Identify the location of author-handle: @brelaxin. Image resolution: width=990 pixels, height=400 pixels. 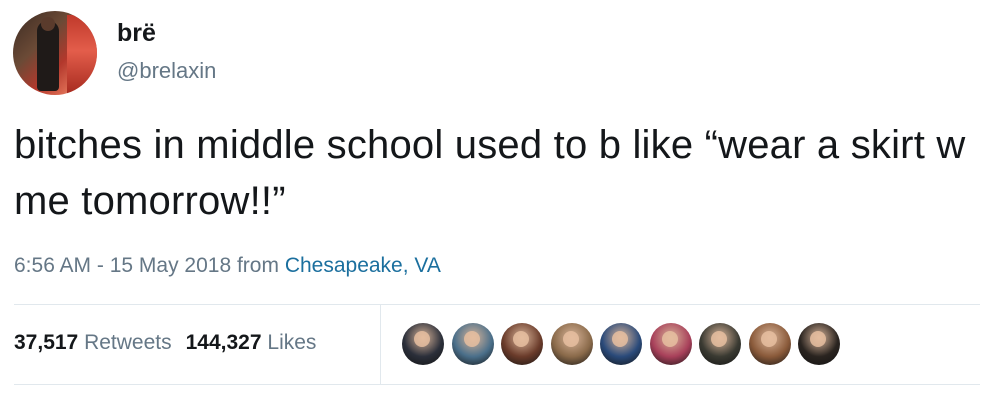
(166, 71).